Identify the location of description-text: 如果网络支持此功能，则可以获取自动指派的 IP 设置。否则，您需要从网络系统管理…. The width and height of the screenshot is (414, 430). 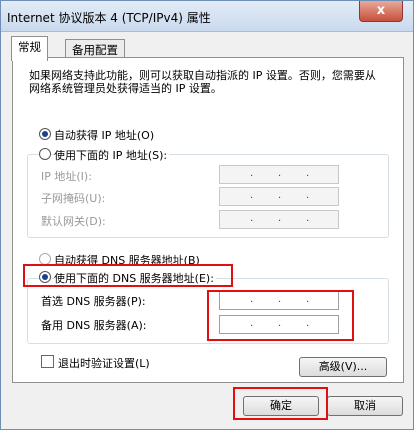
(202, 82).